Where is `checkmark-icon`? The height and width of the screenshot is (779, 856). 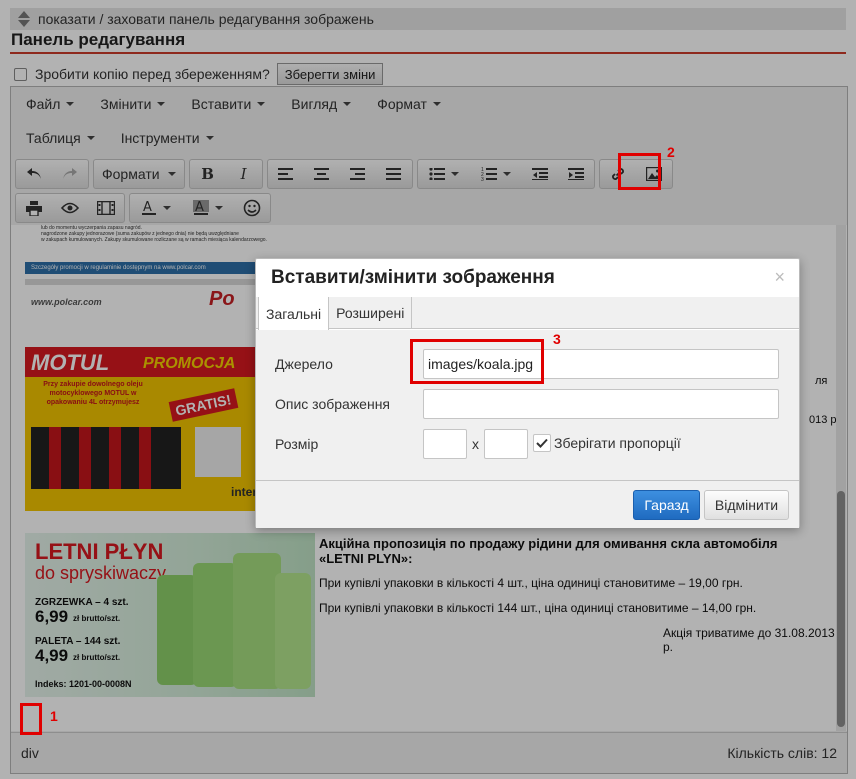
checkmark-icon is located at coordinates (542, 443).